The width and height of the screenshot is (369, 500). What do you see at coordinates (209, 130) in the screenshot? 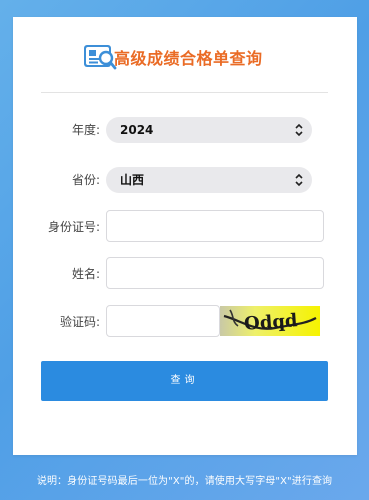
I see `year-select: 2024` at bounding box center [209, 130].